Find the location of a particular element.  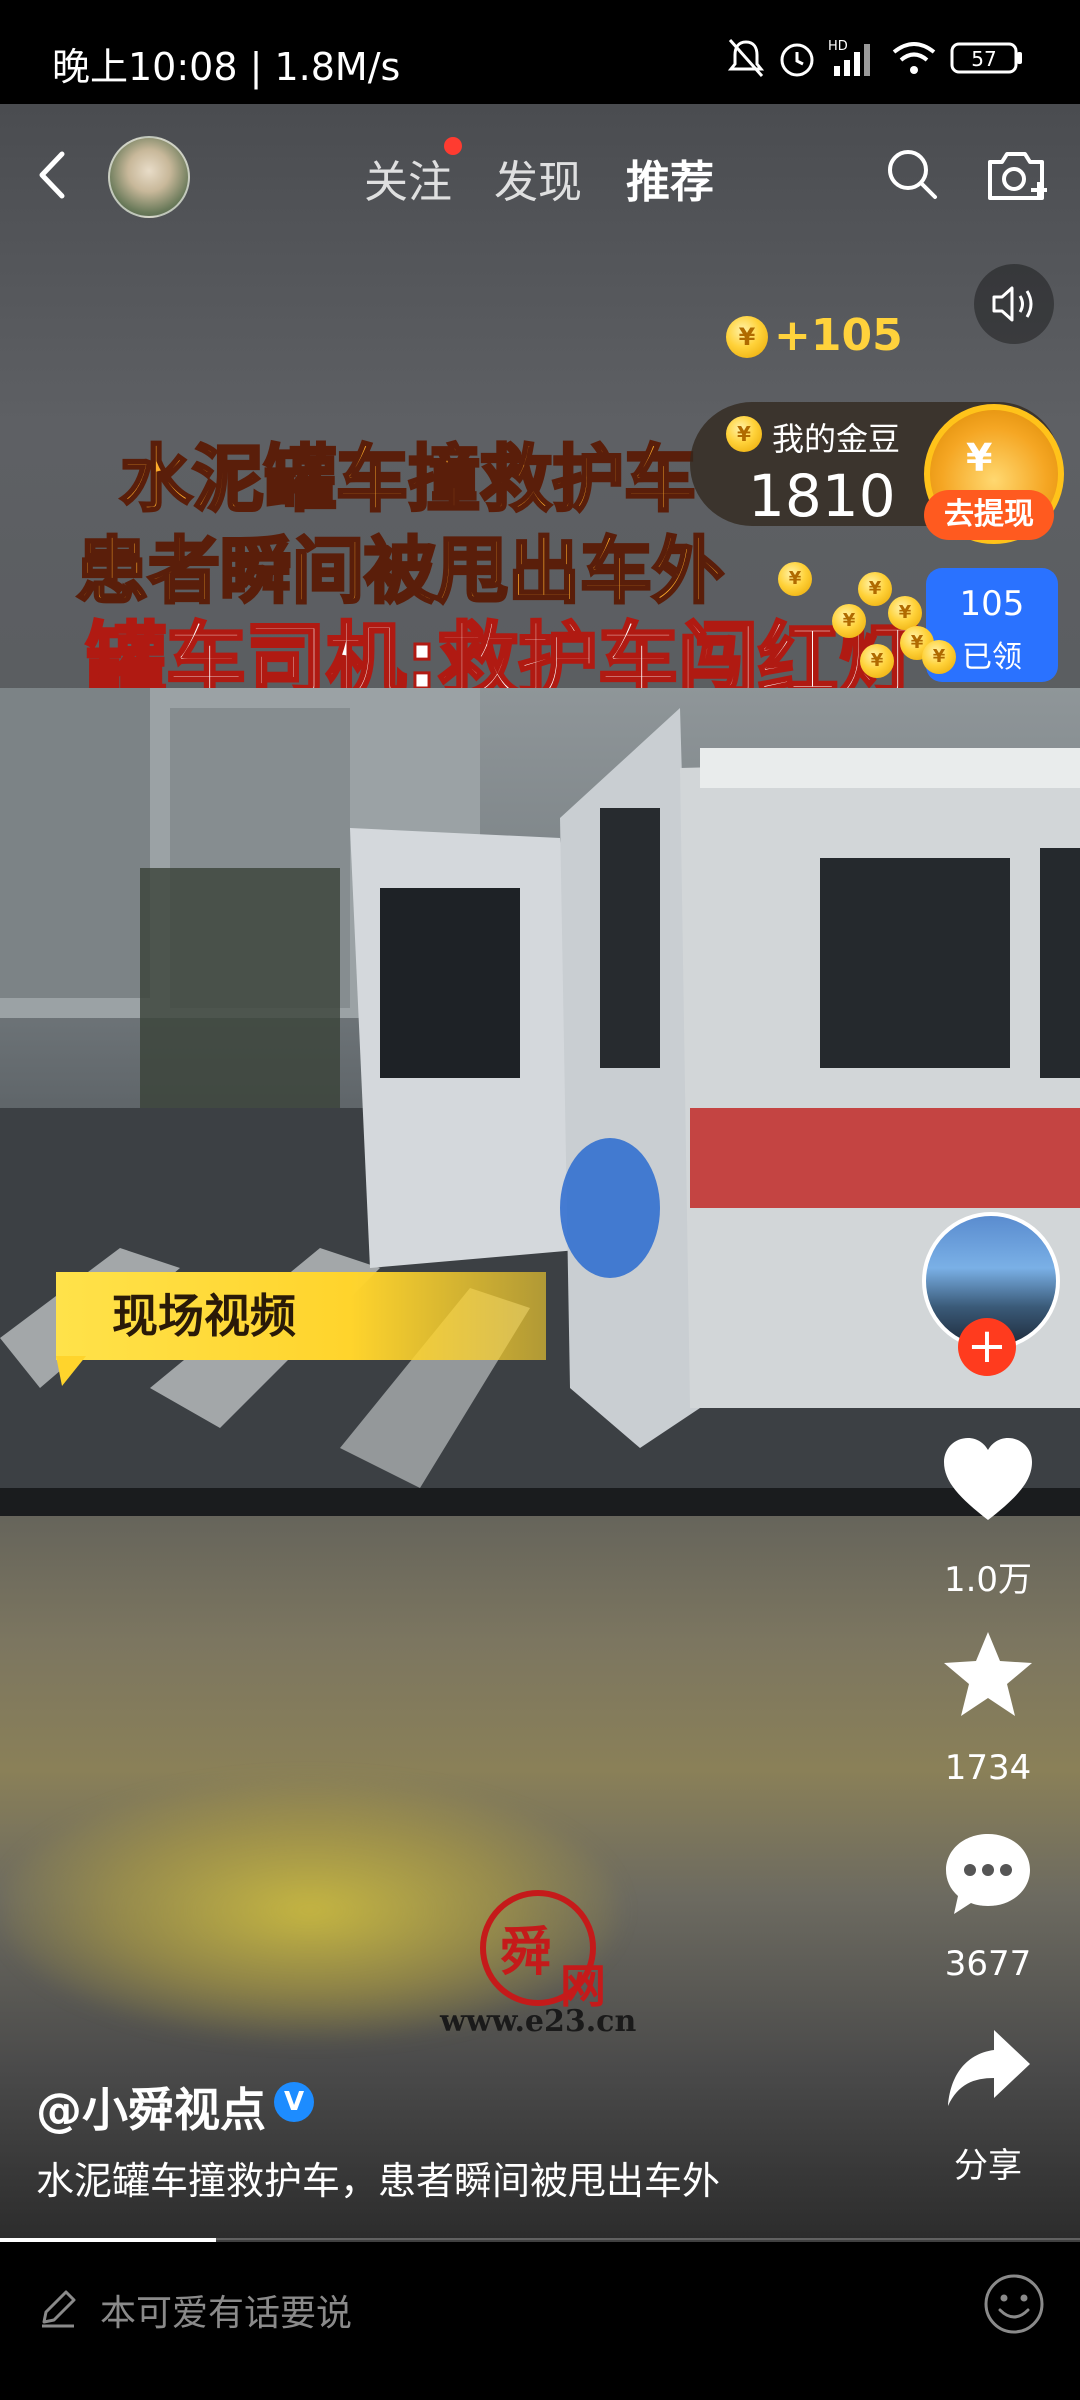

wifi-icon is located at coordinates (914, 58).